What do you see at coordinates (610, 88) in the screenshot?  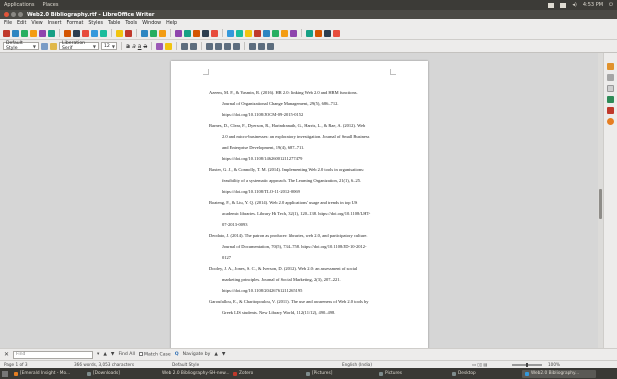 I see `gallery-icon` at bounding box center [610, 88].